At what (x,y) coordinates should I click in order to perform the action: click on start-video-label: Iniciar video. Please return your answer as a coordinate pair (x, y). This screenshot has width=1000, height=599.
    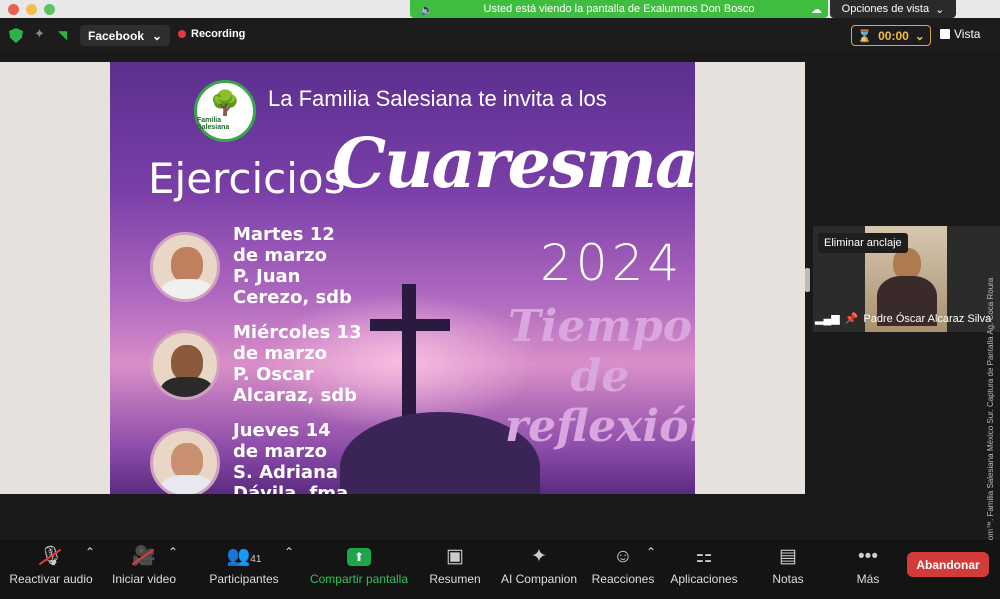
    Looking at the image, I should click on (144, 579).